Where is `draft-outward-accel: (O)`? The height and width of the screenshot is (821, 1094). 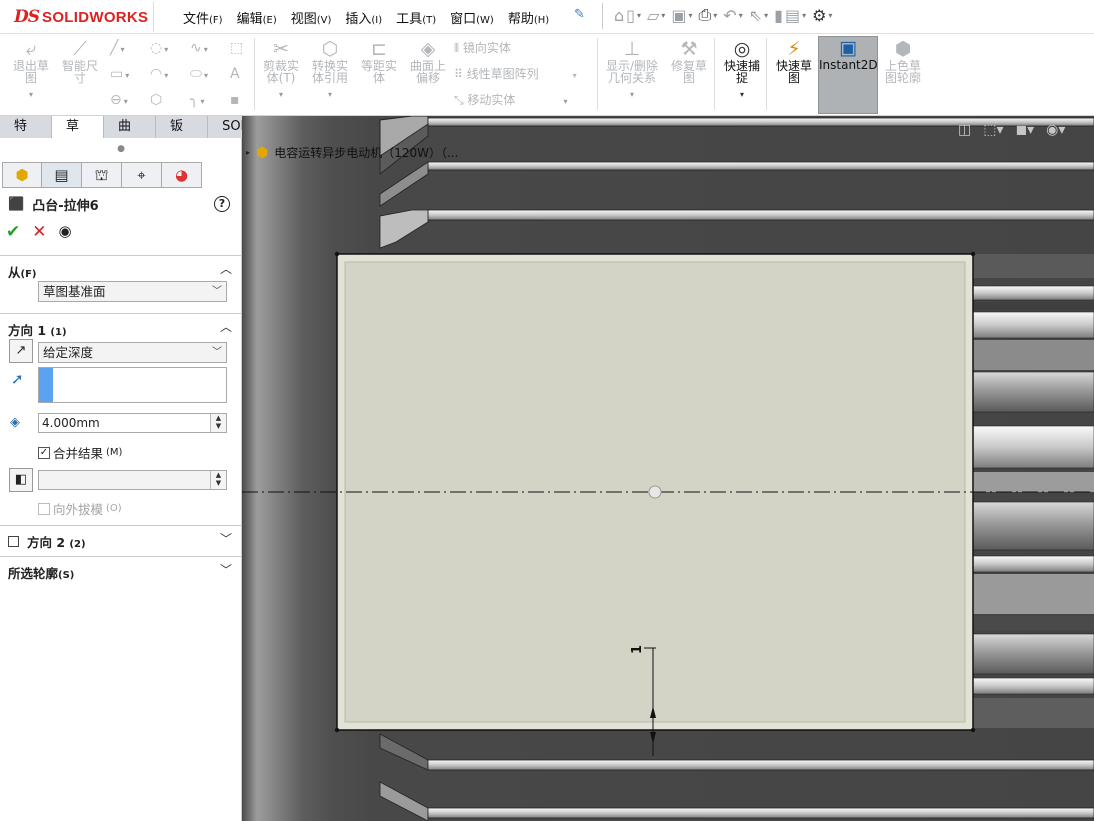 draft-outward-accel: (O) is located at coordinates (114, 508).